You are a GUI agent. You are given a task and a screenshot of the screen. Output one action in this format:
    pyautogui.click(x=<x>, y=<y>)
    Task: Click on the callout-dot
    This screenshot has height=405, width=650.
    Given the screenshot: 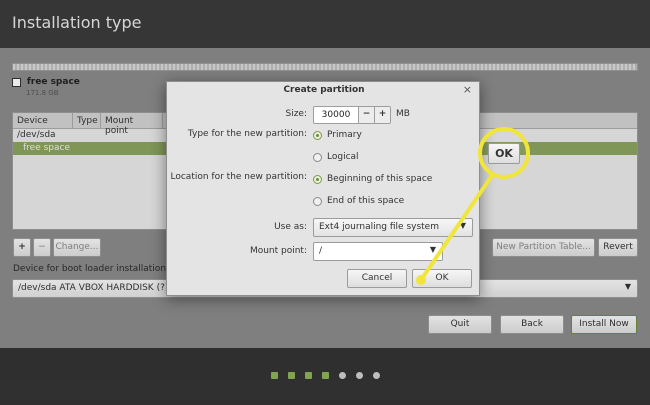 What is the action you would take?
    pyautogui.click(x=421, y=280)
    